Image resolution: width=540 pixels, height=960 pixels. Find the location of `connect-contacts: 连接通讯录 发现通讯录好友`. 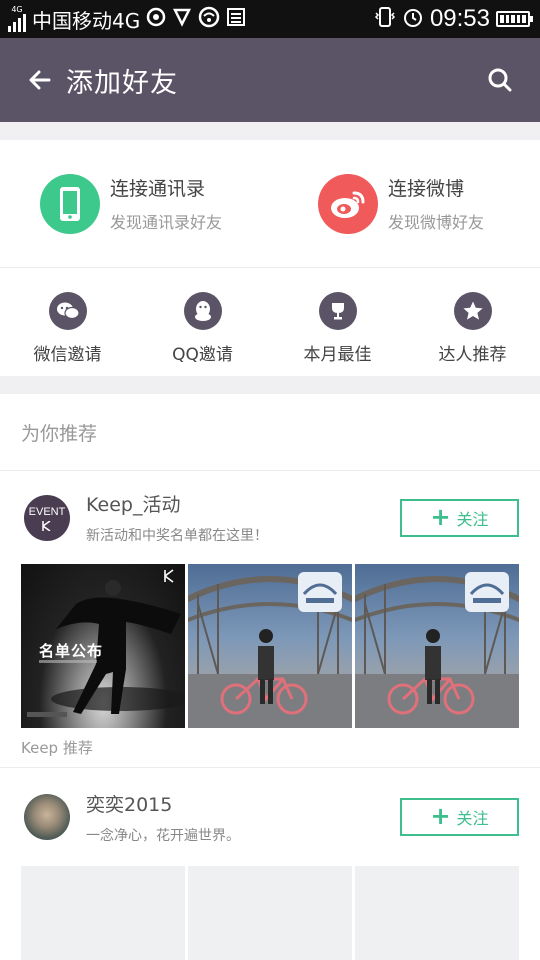

connect-contacts: 连接通讯录 发现通讯录好友 is located at coordinates (135, 203).